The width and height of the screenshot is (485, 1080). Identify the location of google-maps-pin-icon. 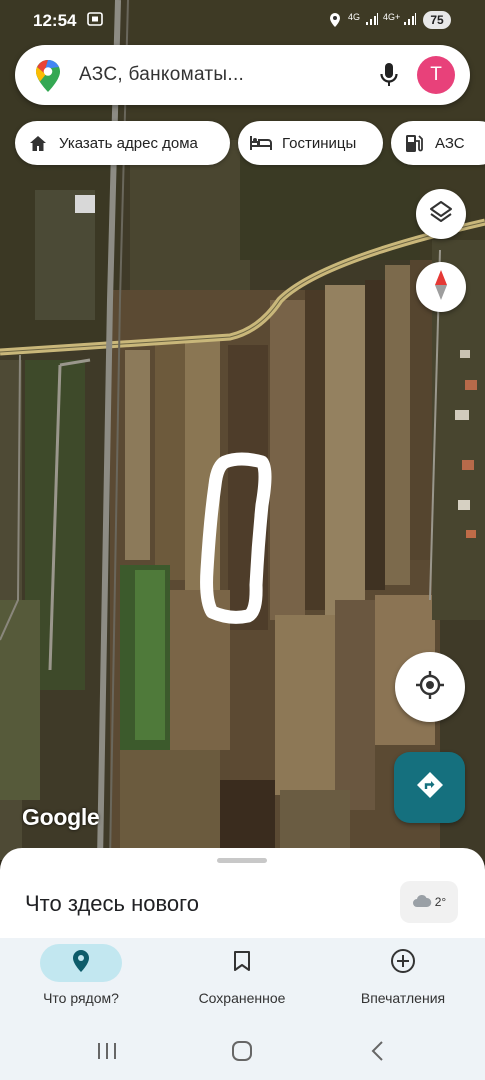
(48, 78).